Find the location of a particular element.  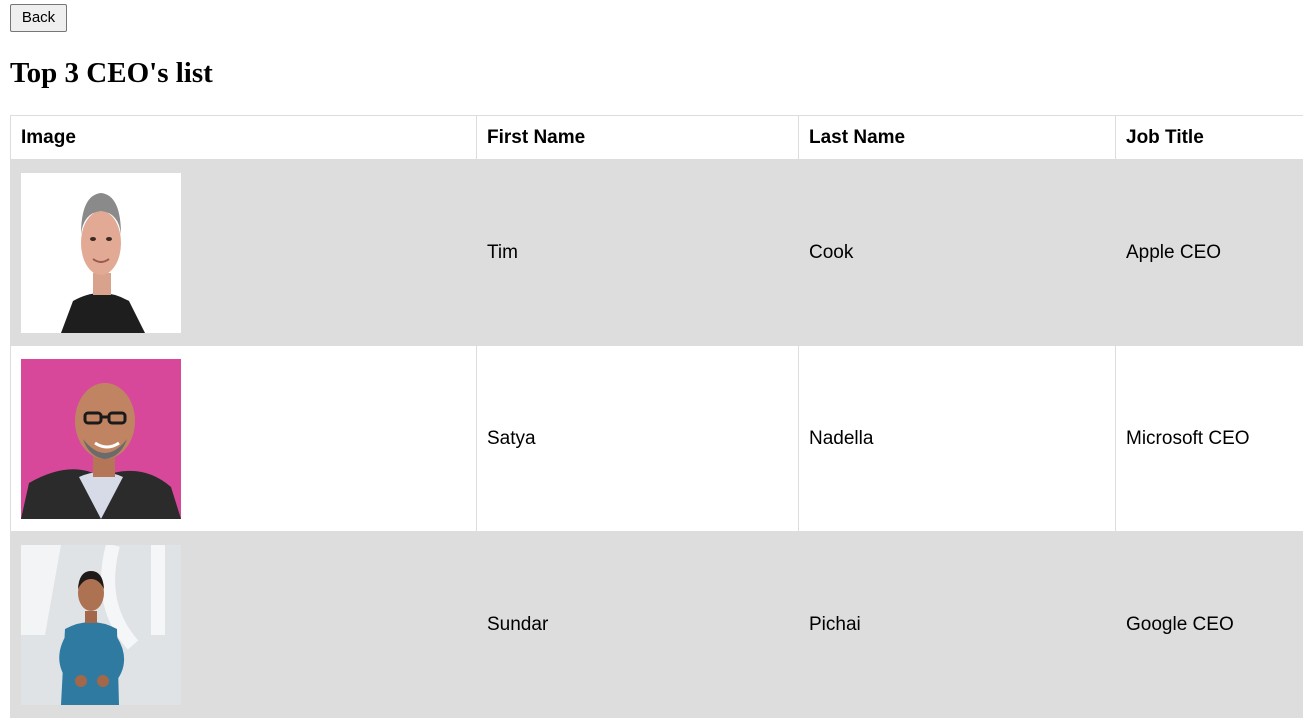

last-name-cell: Cook is located at coordinates (957, 252).